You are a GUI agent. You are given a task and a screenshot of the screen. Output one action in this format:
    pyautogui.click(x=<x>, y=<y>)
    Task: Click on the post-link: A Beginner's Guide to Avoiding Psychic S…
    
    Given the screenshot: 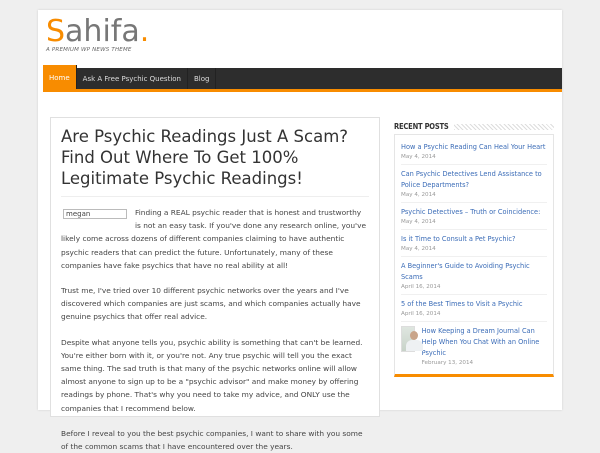 What is the action you would take?
    pyautogui.click(x=474, y=272)
    